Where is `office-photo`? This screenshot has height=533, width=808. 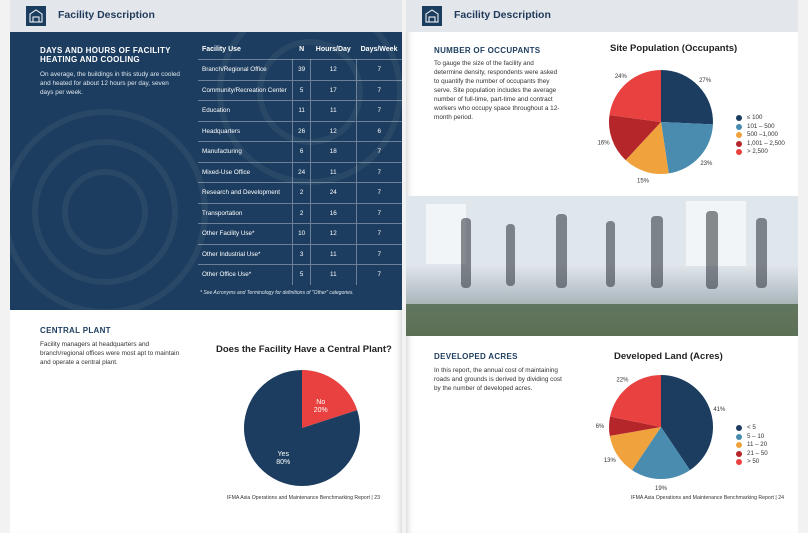
office-photo is located at coordinates (602, 266).